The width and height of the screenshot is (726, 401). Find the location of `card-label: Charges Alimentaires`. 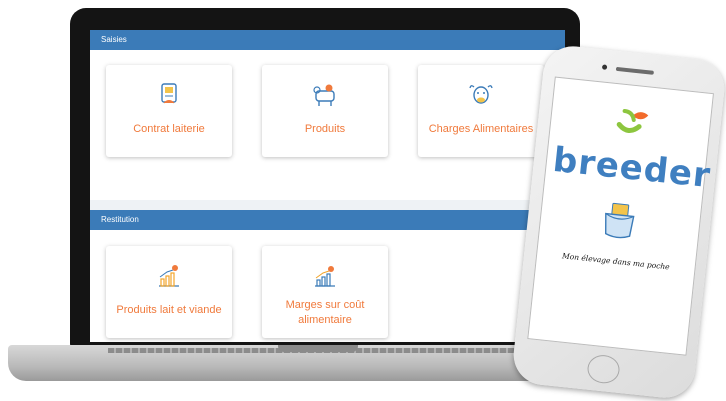

card-label: Charges Alimentaires is located at coordinates (481, 129).